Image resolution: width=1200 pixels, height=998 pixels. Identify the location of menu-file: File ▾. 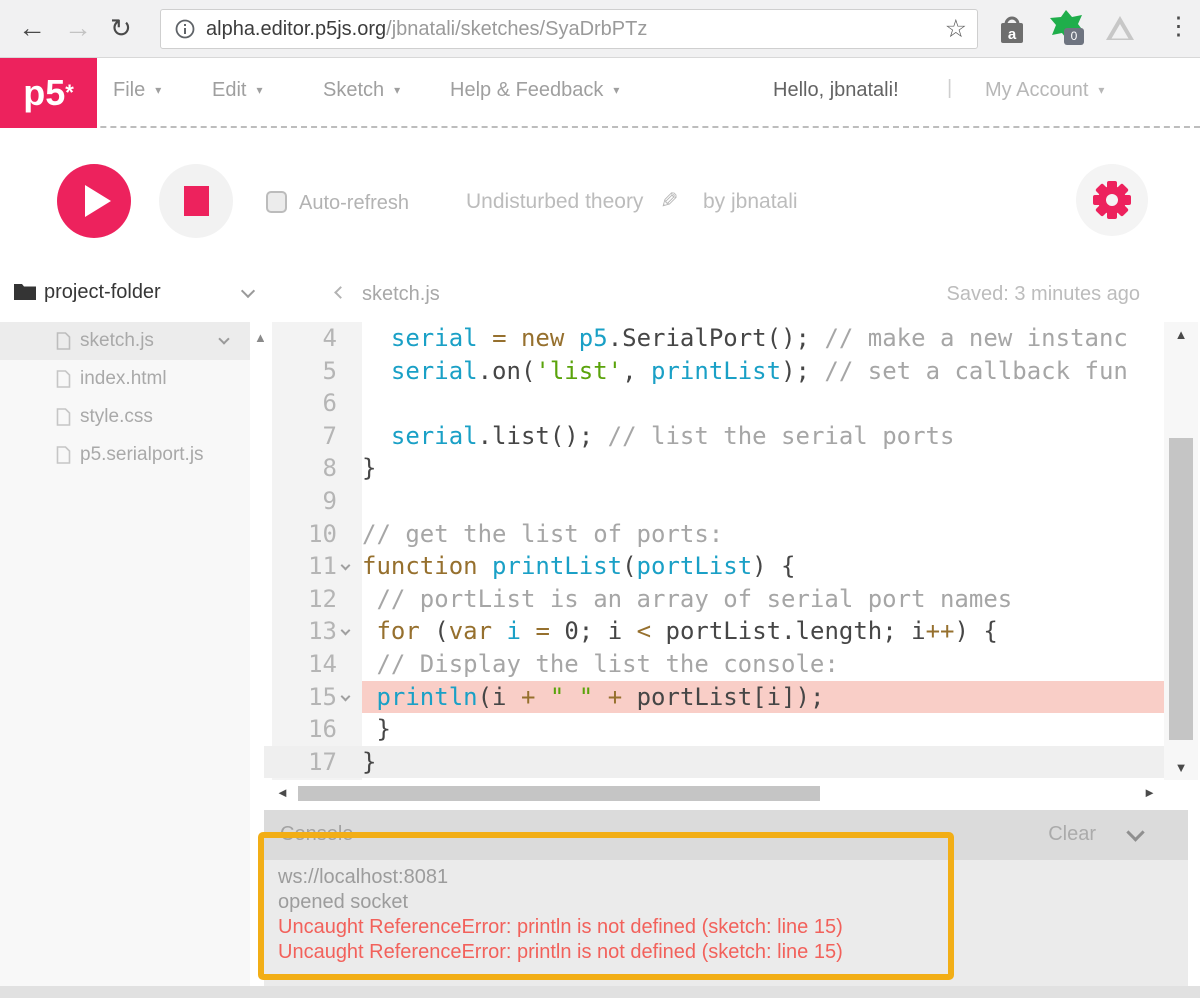
(137, 90).